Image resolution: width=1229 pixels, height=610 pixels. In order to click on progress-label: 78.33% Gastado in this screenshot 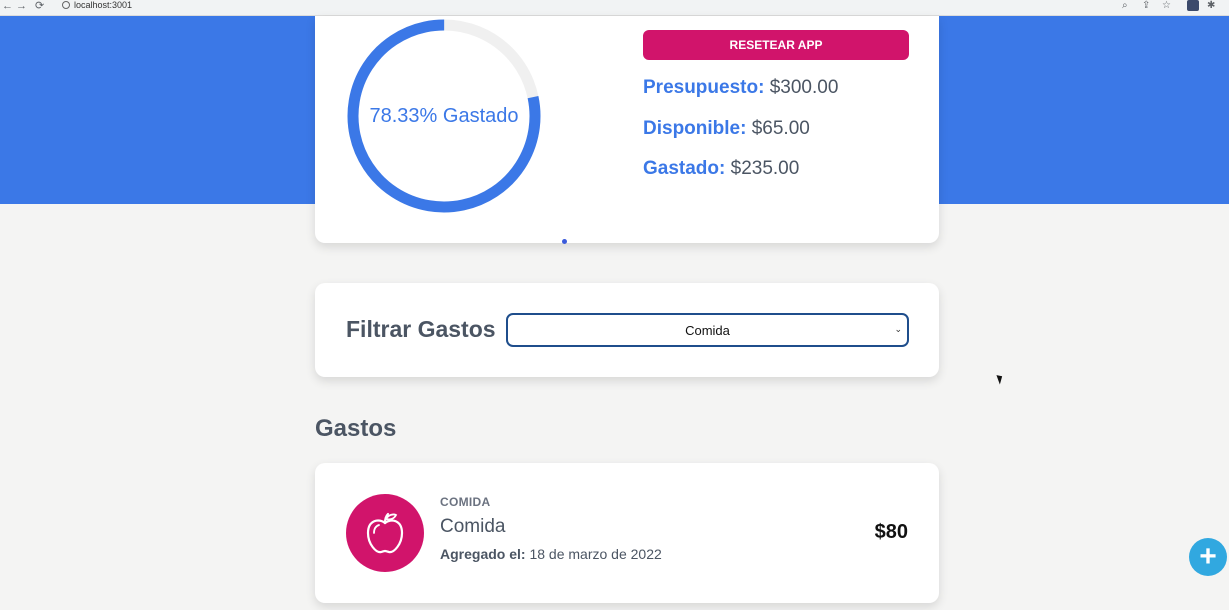, I will do `click(444, 115)`.